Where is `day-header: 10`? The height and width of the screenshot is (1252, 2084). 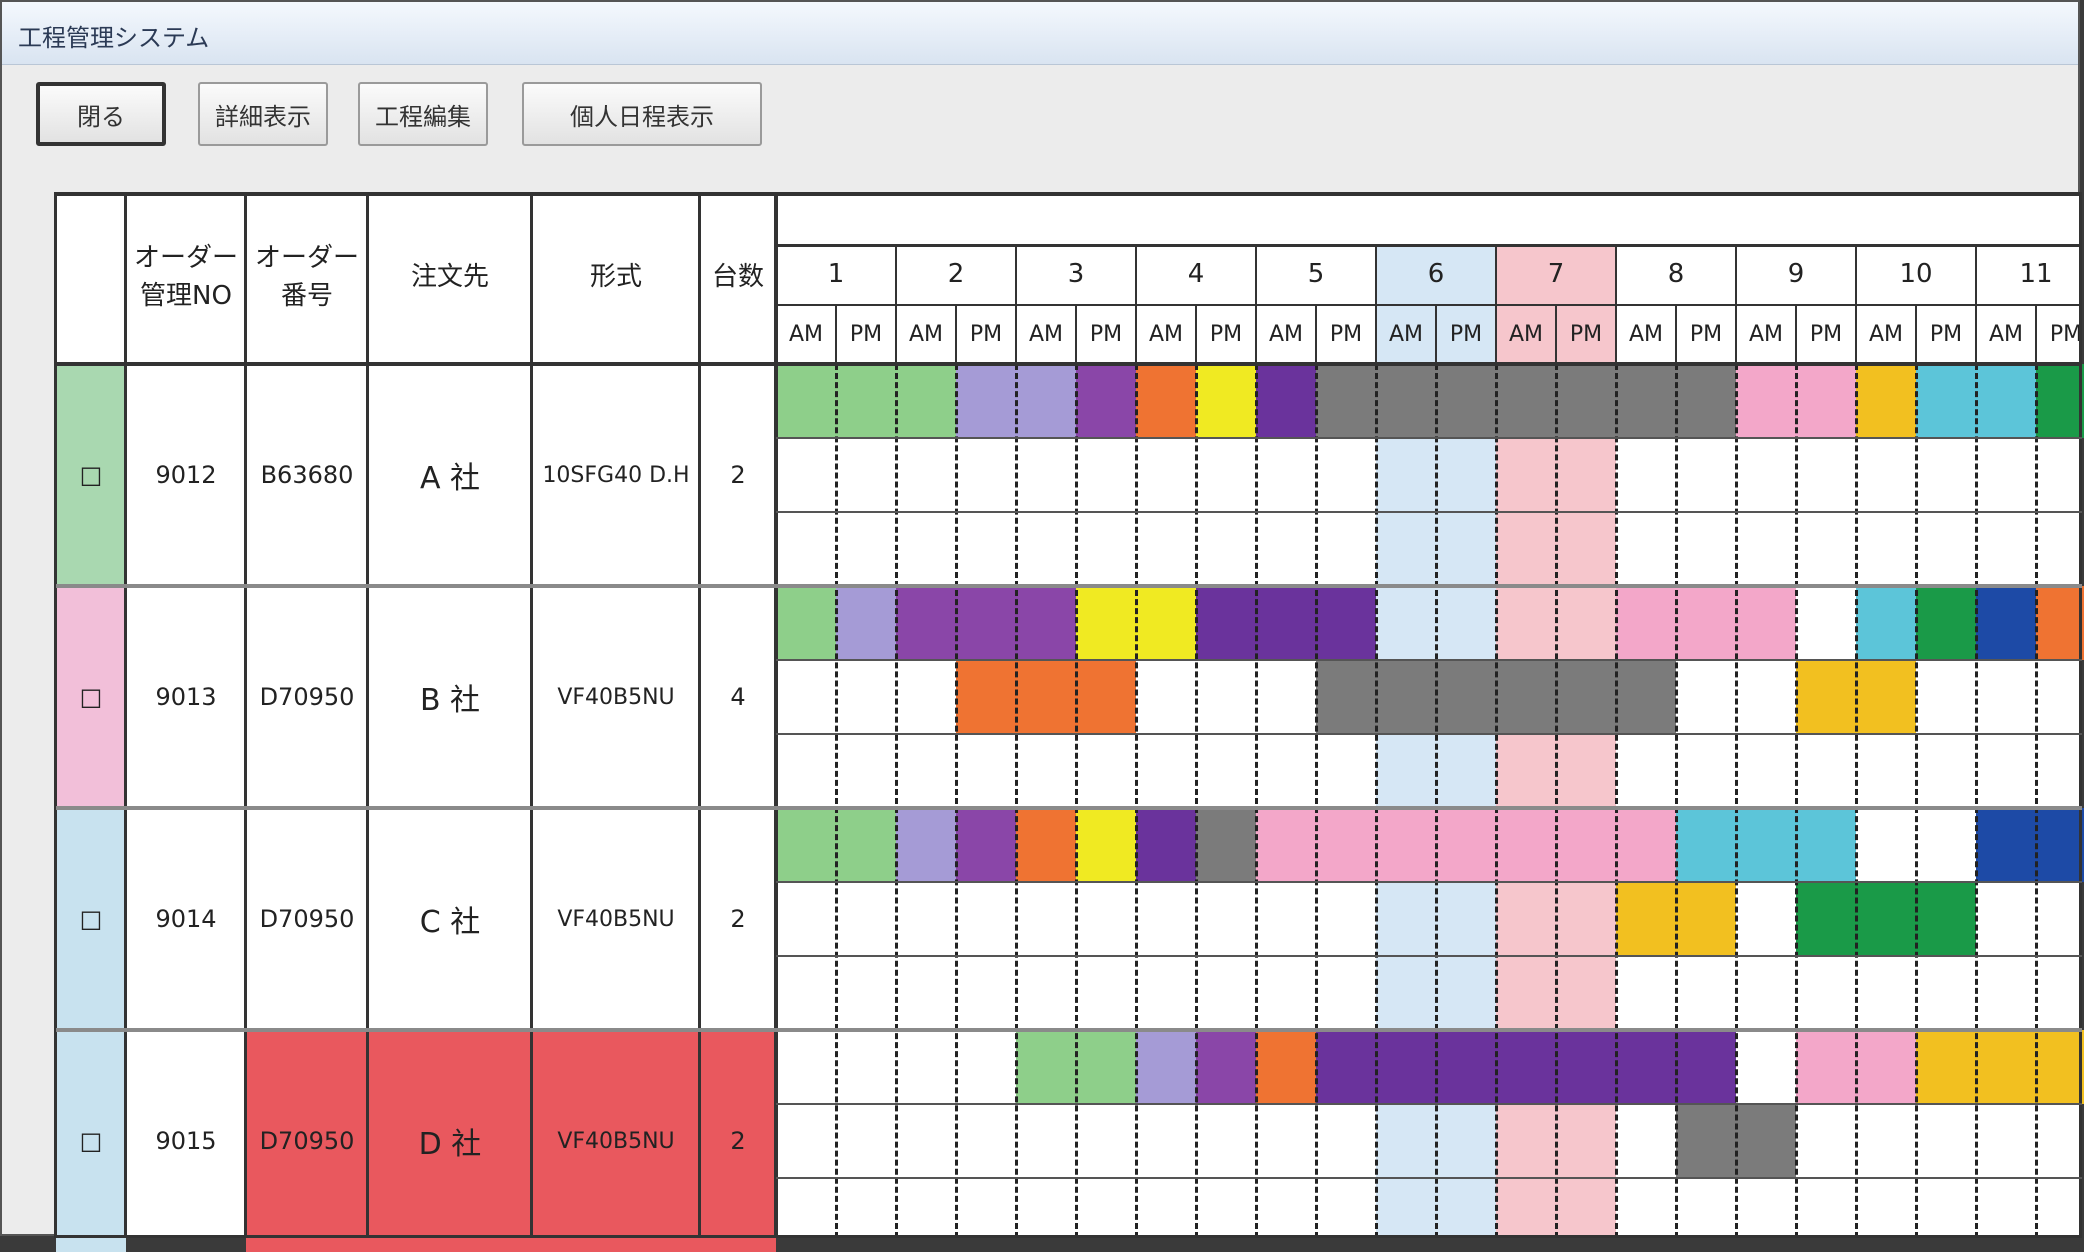
day-header: 10 is located at coordinates (1916, 274).